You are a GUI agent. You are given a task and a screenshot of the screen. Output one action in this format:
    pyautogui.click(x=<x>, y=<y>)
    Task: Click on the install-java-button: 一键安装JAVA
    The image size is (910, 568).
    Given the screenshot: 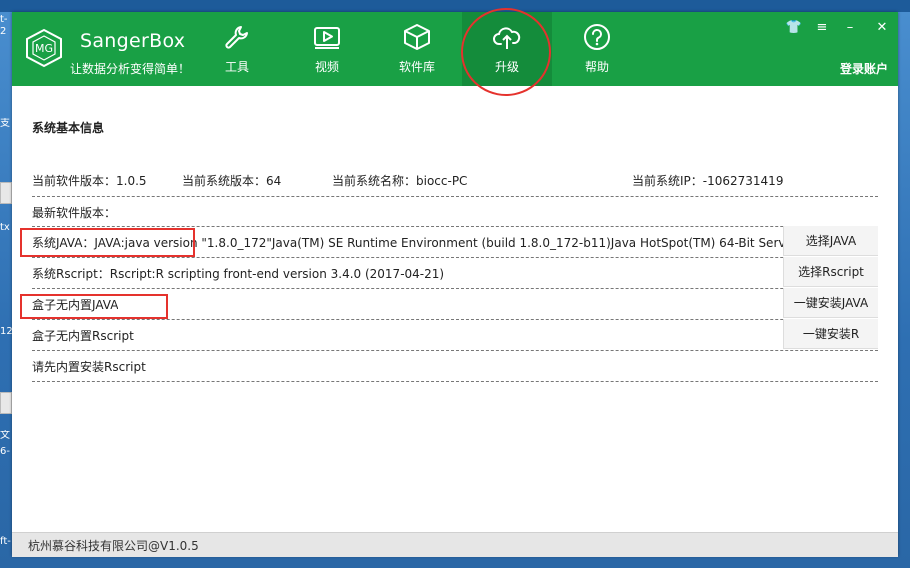 What is the action you would take?
    pyautogui.click(x=830, y=303)
    